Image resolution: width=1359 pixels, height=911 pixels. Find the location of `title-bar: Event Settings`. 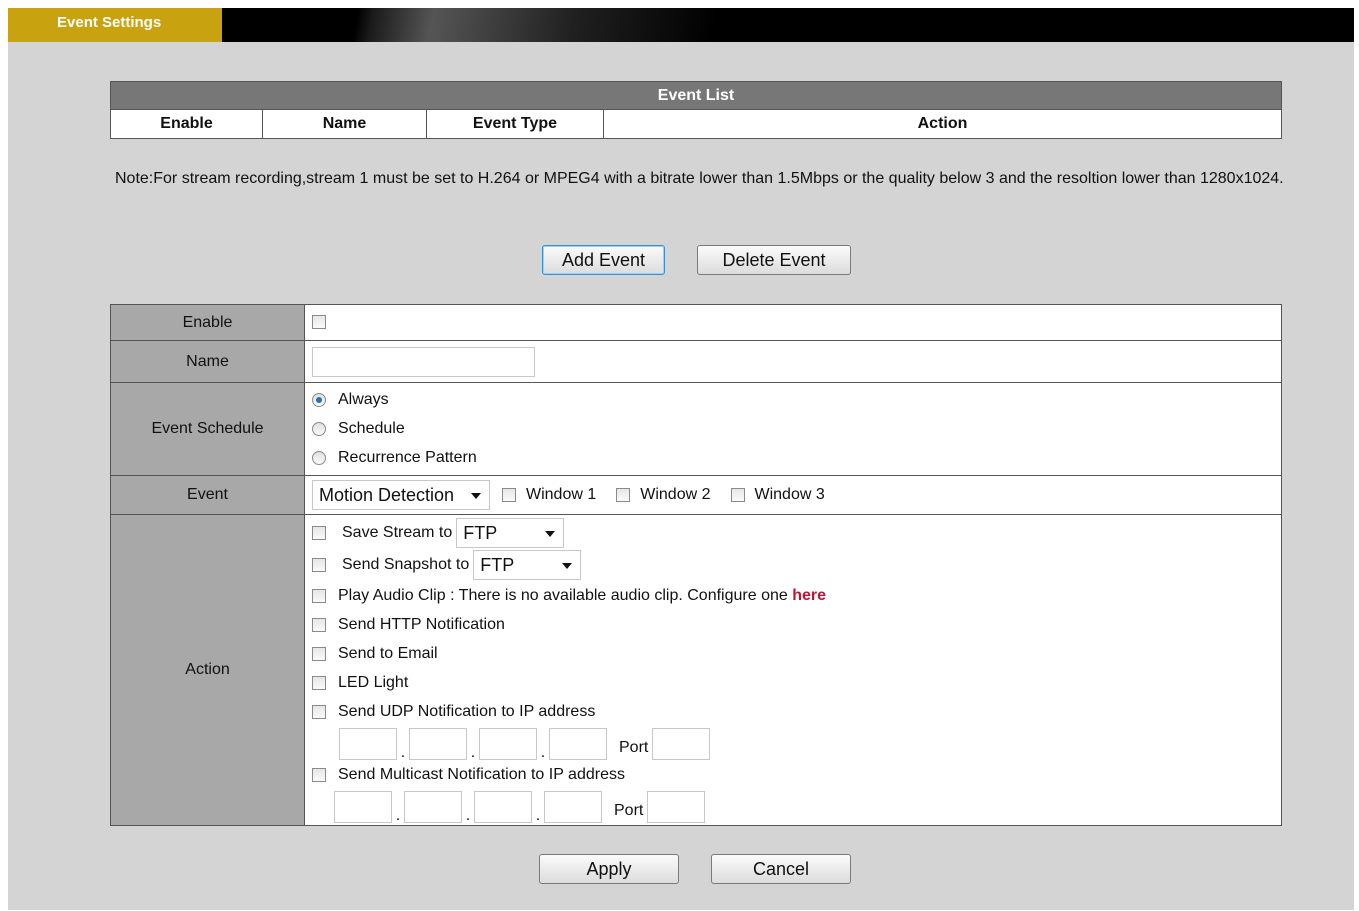

title-bar: Event Settings is located at coordinates (681, 25).